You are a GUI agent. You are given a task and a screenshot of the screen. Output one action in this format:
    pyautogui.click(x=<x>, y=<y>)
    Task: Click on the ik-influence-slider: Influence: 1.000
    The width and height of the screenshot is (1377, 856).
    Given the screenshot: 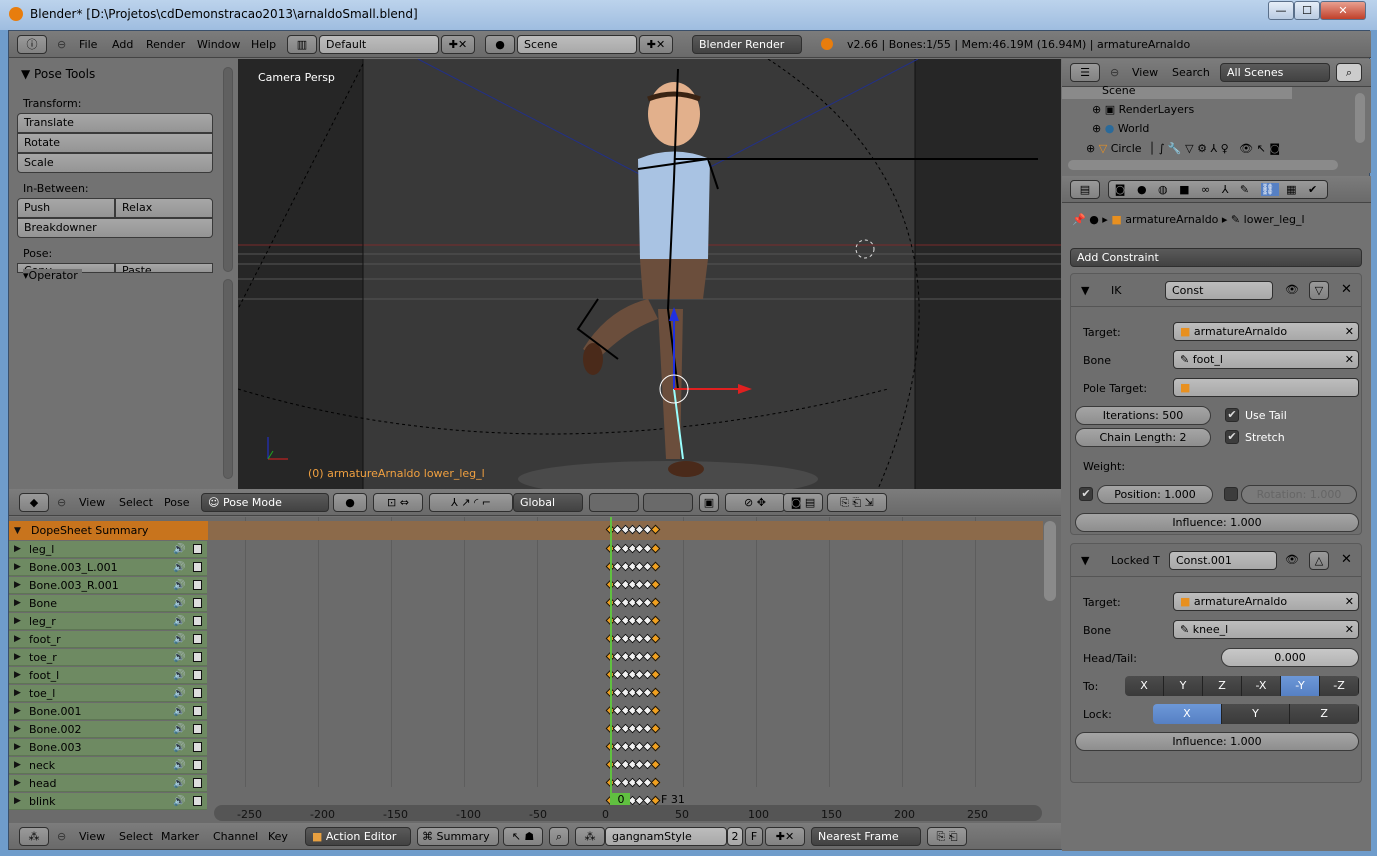 What is the action you would take?
    pyautogui.click(x=1217, y=522)
    